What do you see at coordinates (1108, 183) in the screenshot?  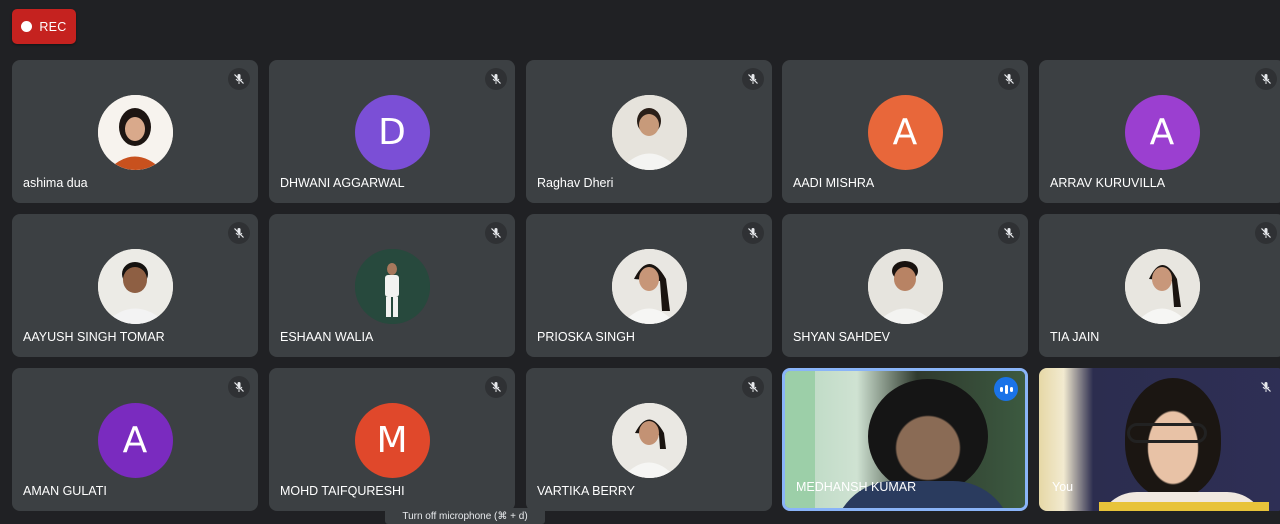 I see `participant-name: ARRAV KURUVILLA` at bounding box center [1108, 183].